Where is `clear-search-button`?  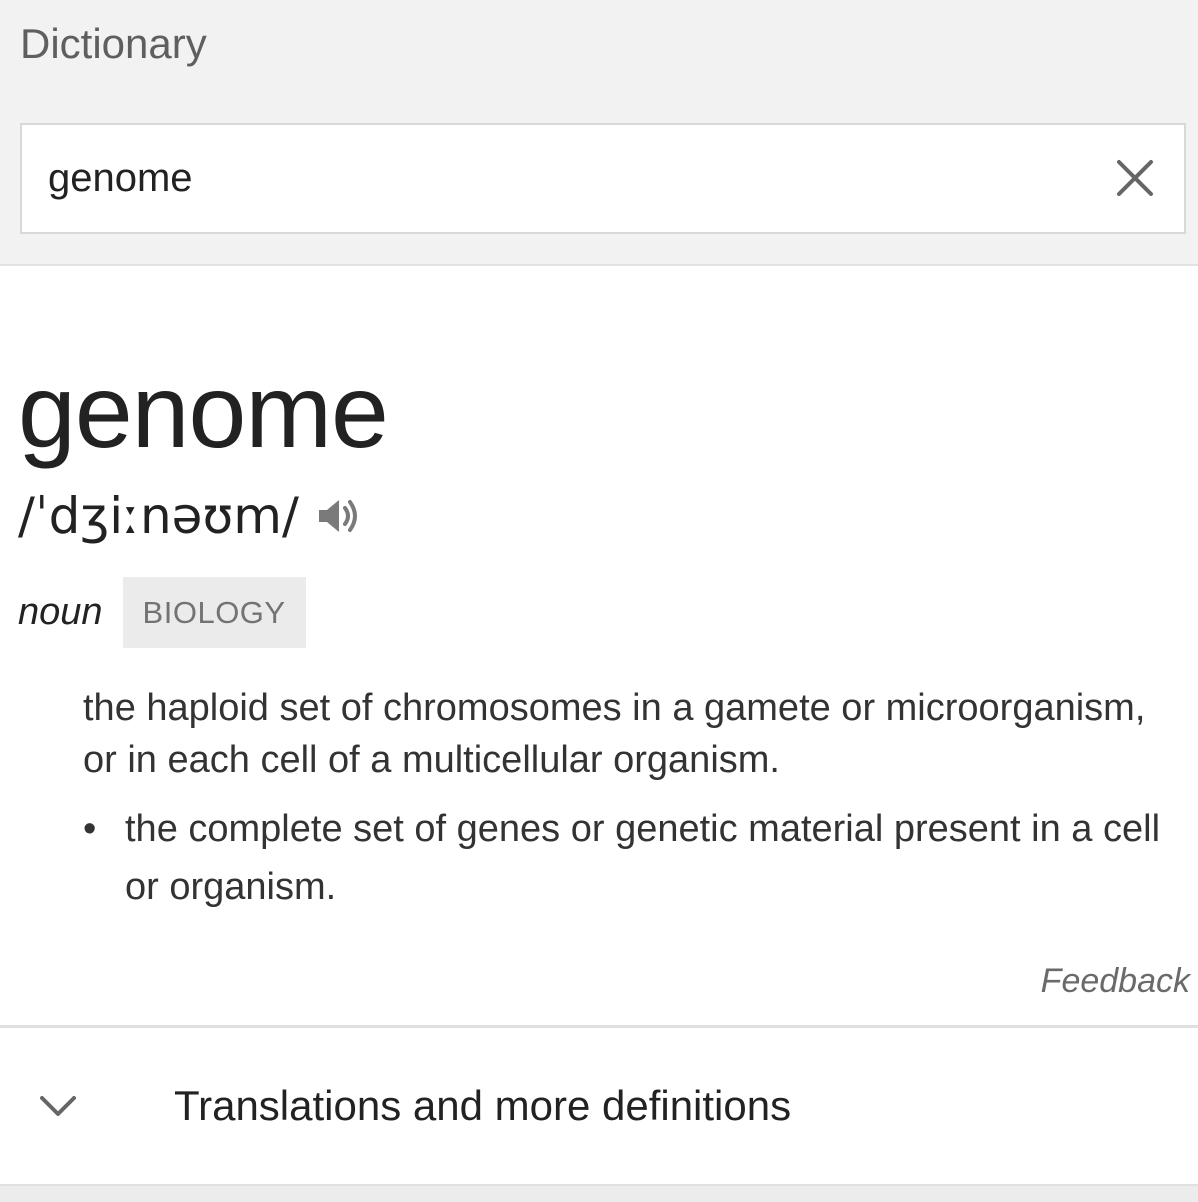 clear-search-button is located at coordinates (1135, 178).